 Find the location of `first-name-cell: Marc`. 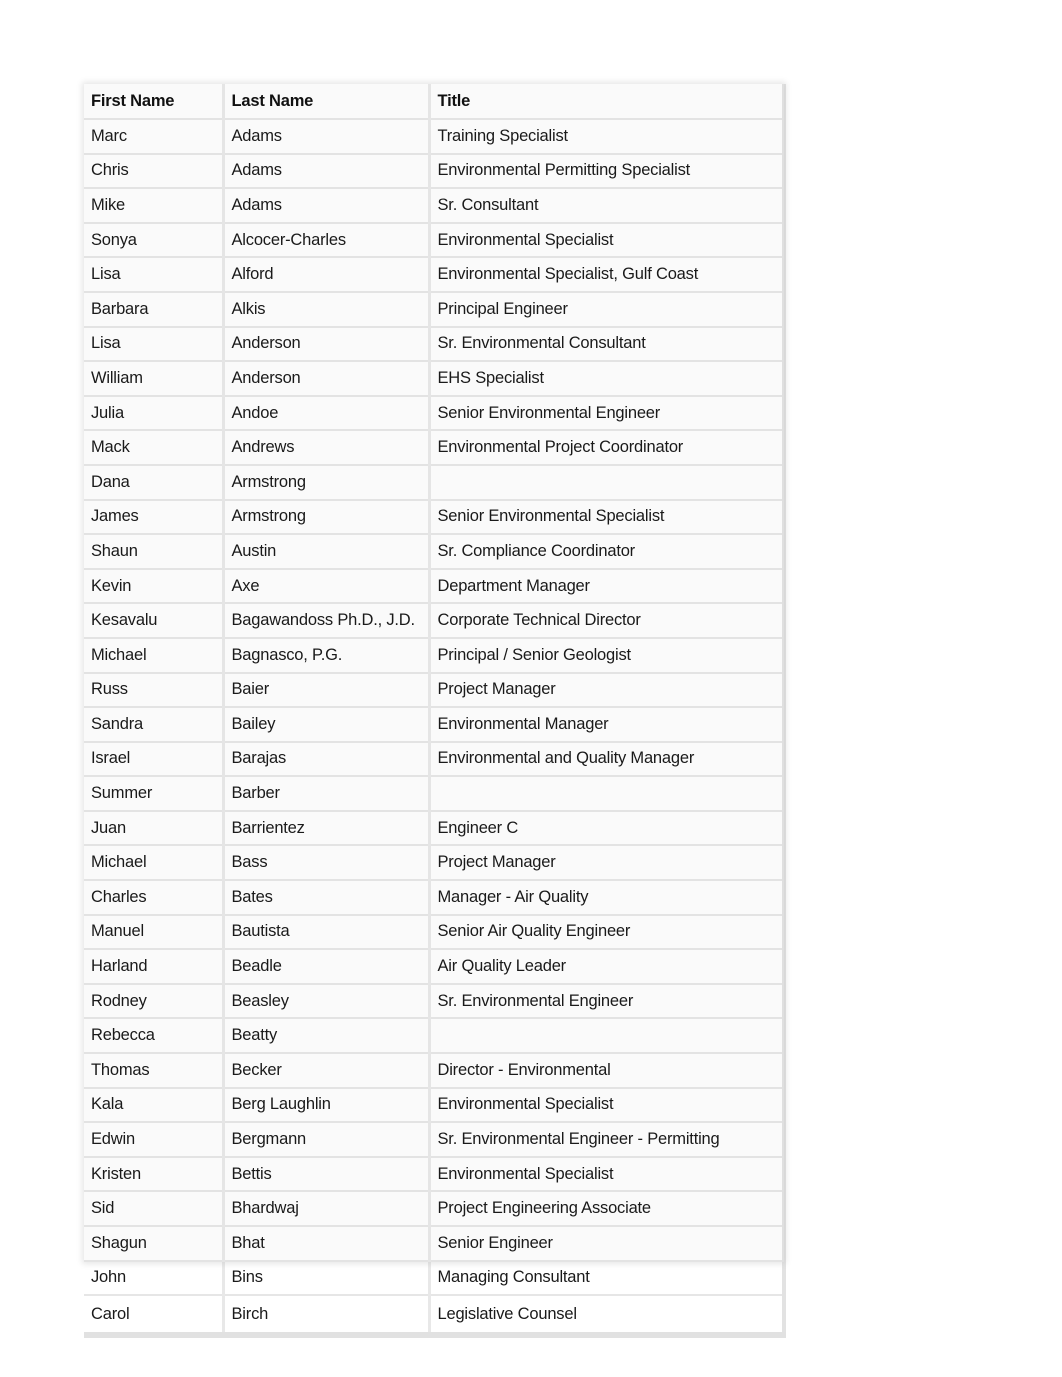

first-name-cell: Marc is located at coordinates (154, 137).